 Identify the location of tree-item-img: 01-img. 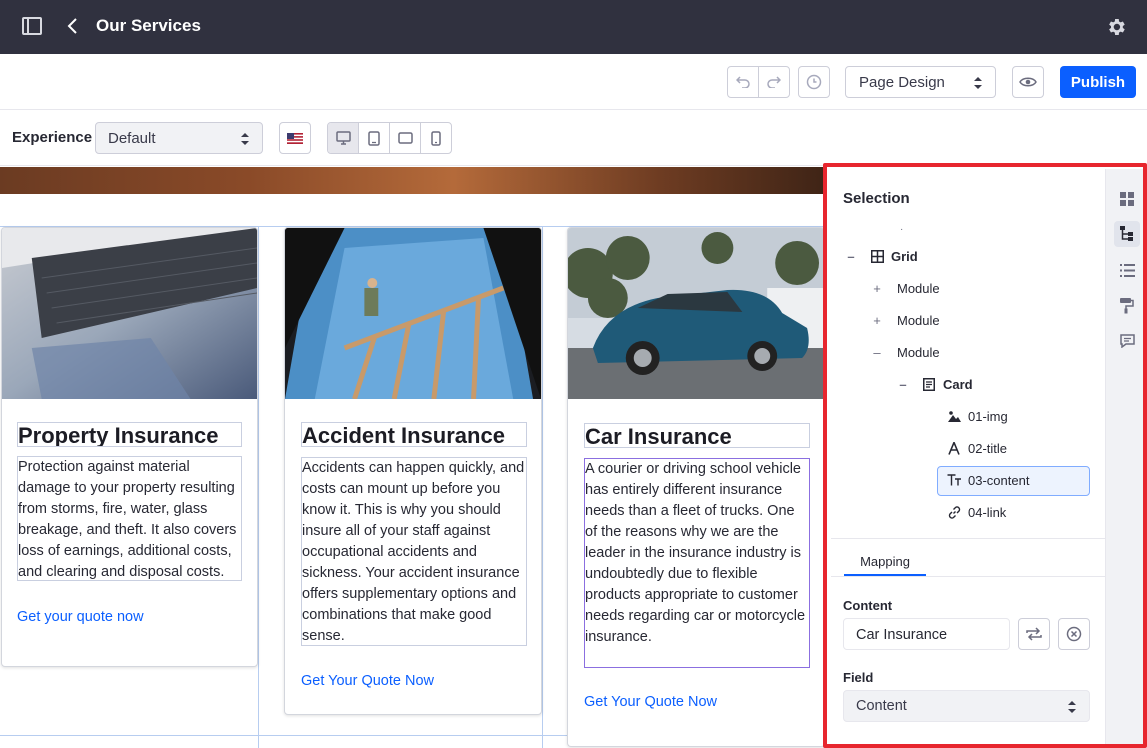
(977, 416).